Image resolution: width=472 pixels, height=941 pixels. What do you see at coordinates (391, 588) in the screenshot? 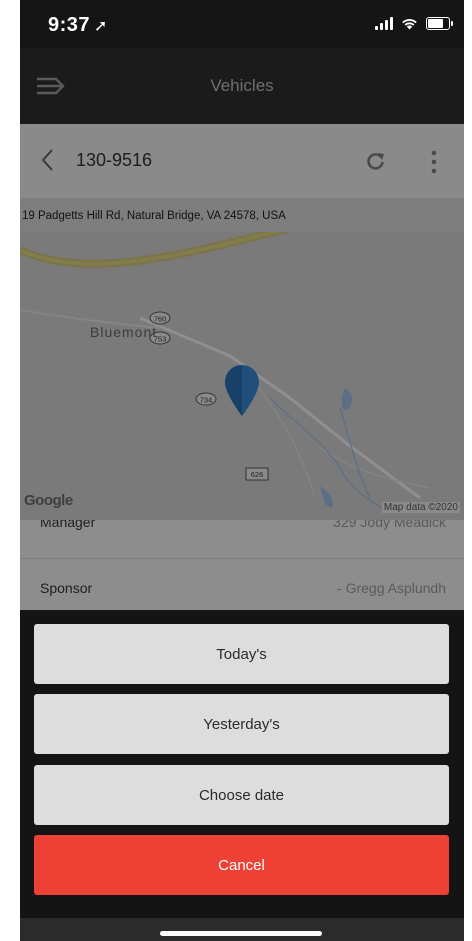
I see `row-value: - Gregg Asplundh` at bounding box center [391, 588].